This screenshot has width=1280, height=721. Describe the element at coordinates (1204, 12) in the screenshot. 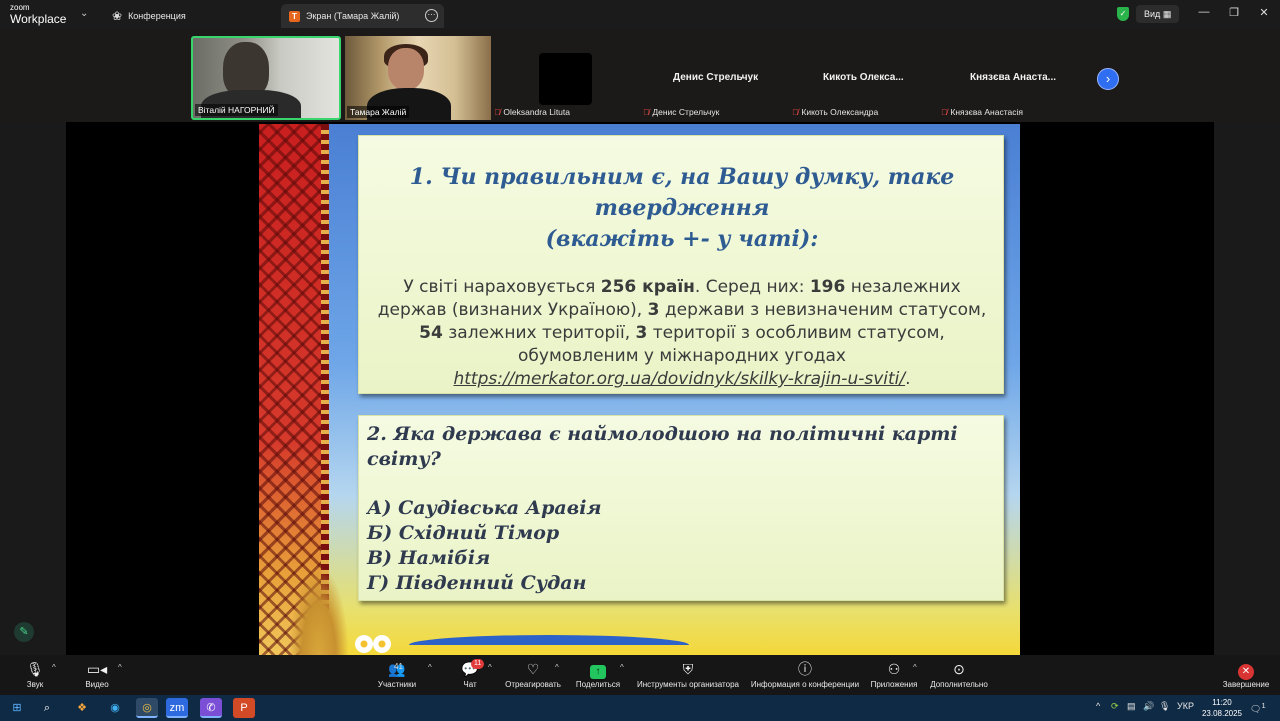

I see `minimize-button: —` at that location.